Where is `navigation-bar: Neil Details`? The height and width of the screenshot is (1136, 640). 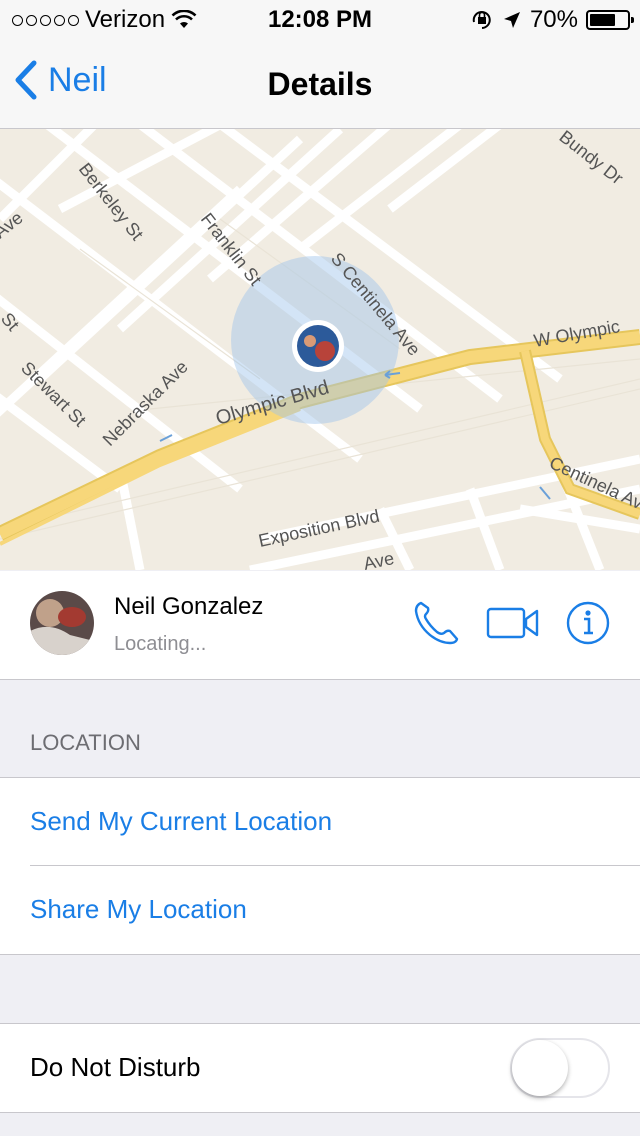 navigation-bar: Neil Details is located at coordinates (320, 84).